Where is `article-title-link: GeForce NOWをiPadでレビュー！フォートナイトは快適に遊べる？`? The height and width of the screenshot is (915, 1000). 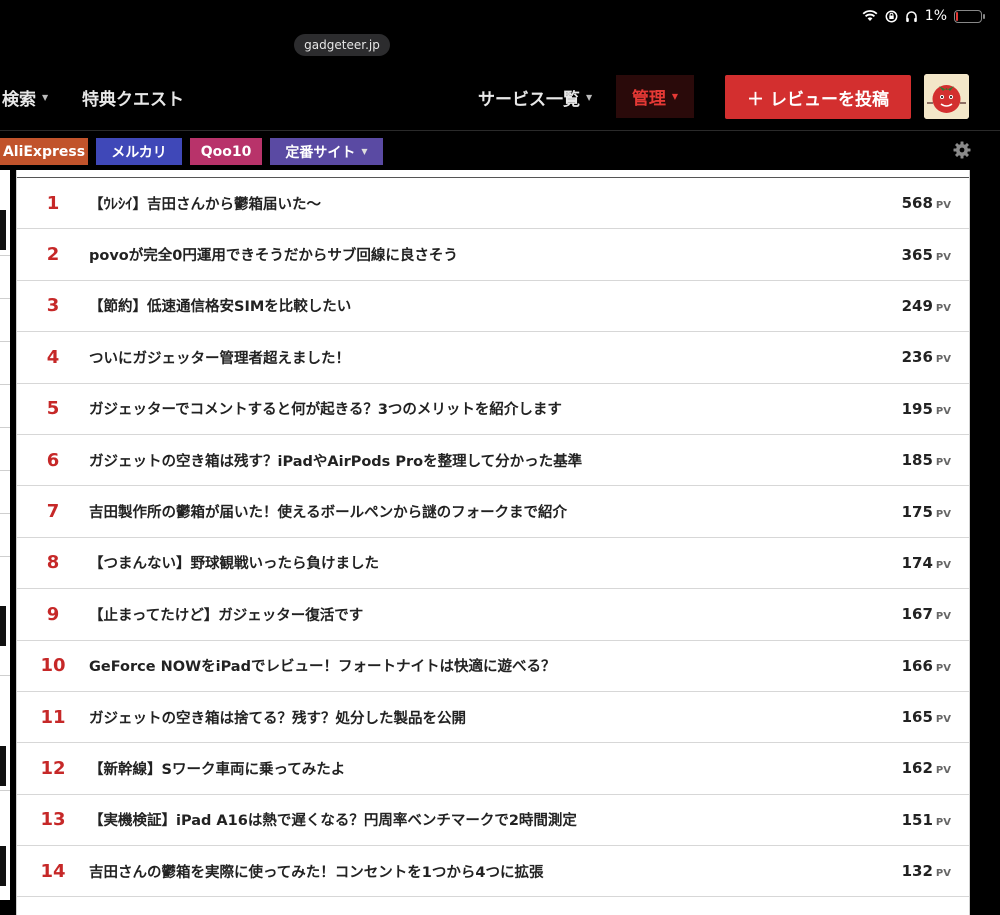
article-title-link: GeForce NOWをiPadでレビュー！フォートナイトは快適に遊べる？ is located at coordinates (479, 665).